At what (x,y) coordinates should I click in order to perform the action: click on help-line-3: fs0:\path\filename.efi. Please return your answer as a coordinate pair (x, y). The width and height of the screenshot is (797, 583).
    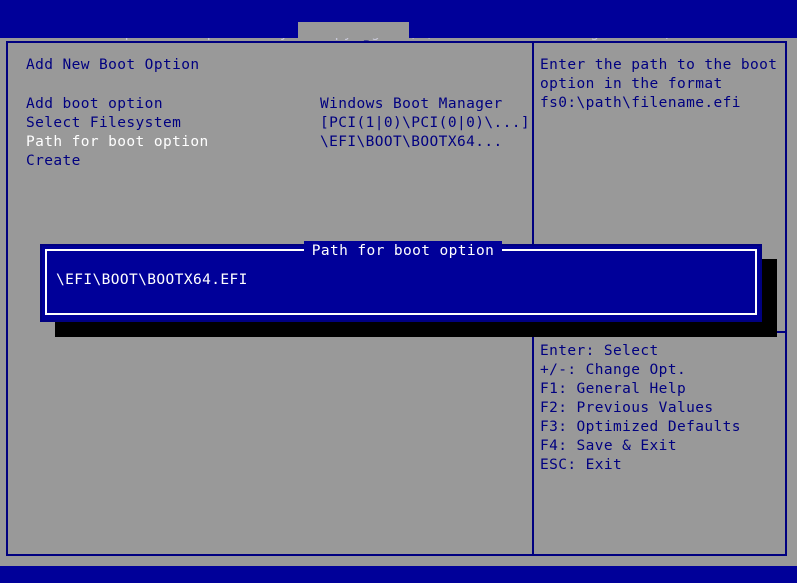
    Looking at the image, I should click on (640, 103).